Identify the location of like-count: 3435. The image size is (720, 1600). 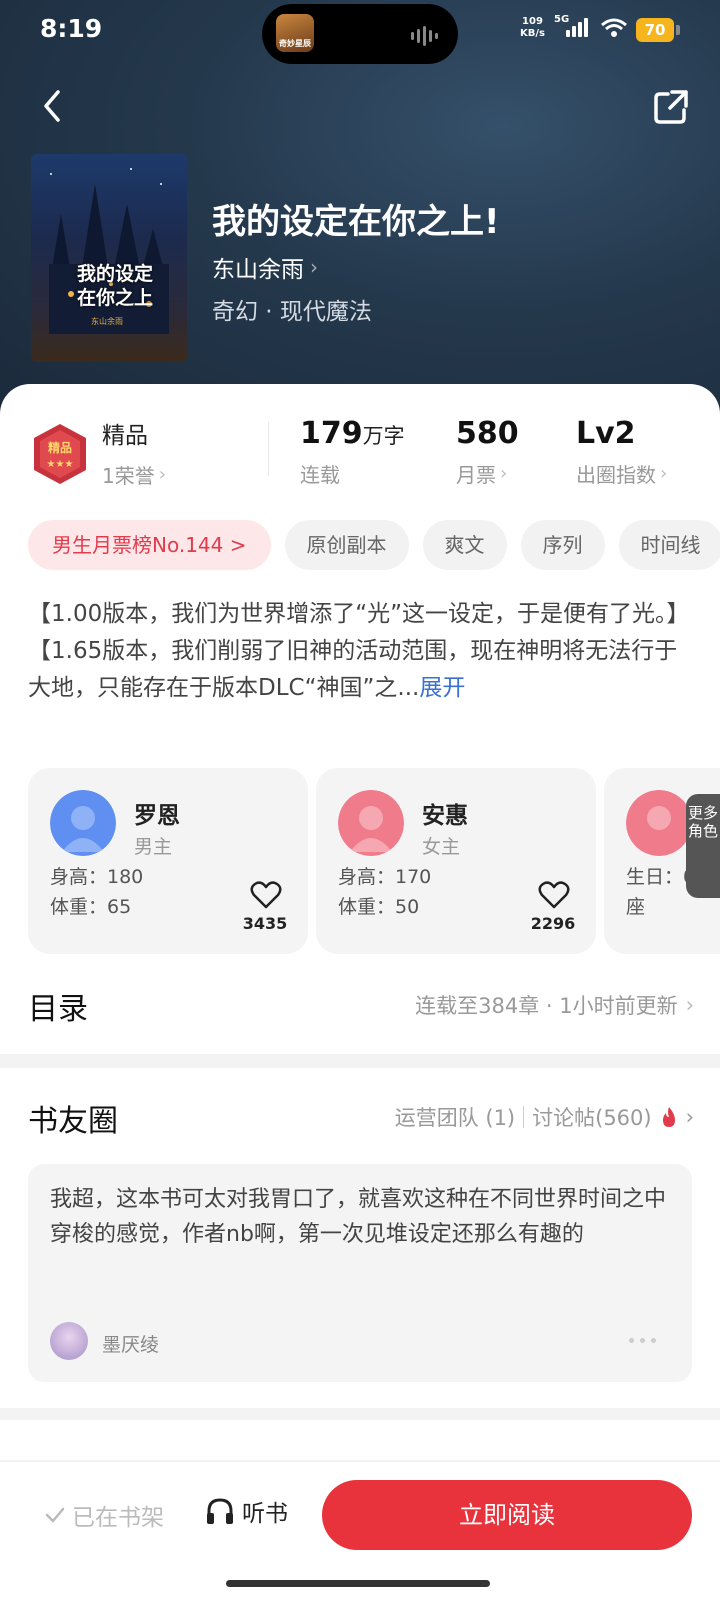
(265, 923).